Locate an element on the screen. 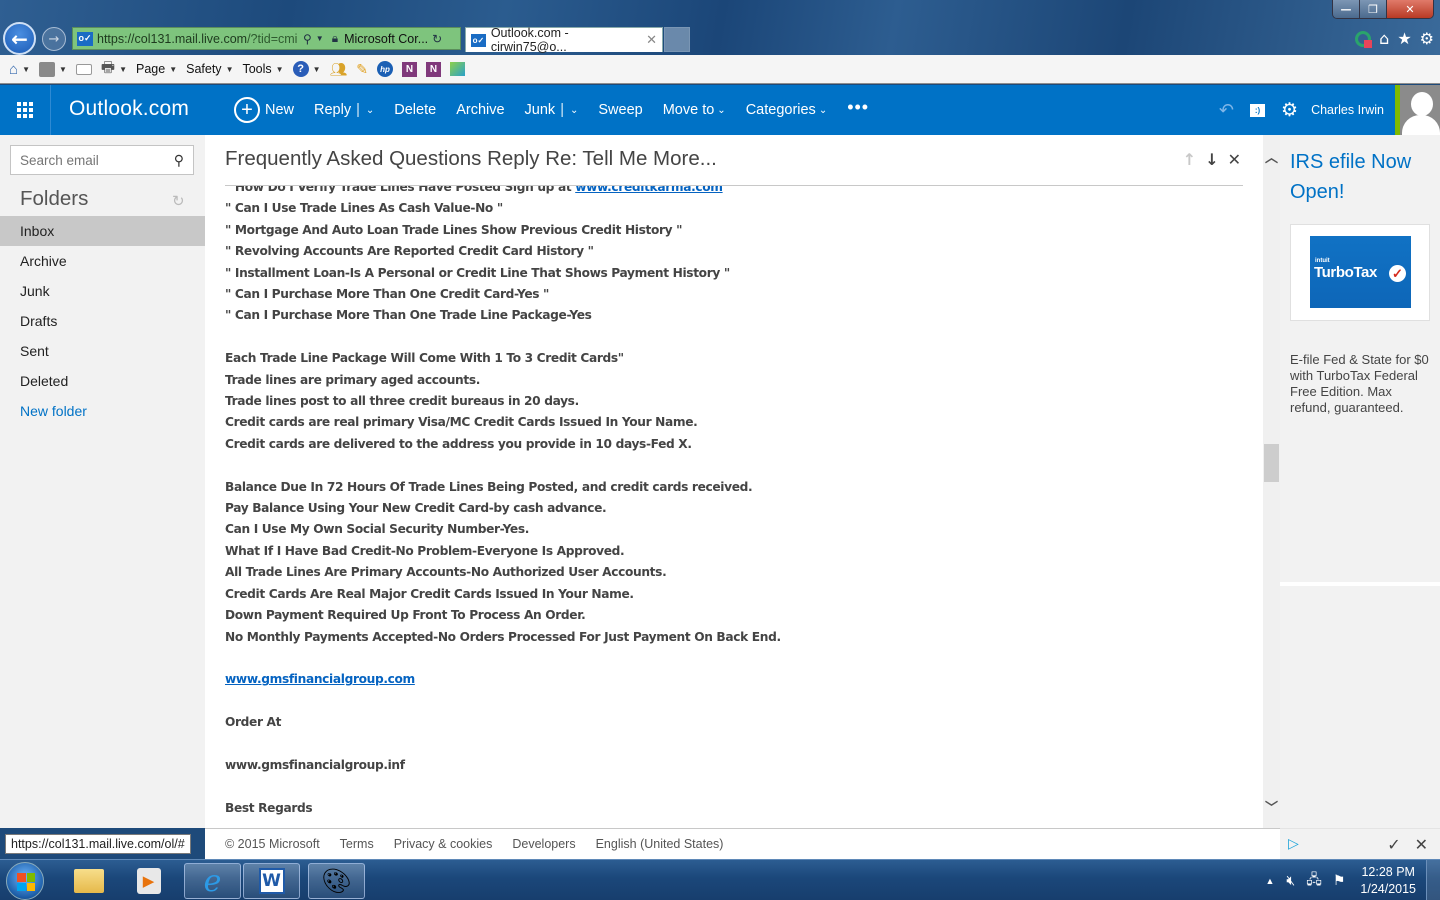  language-link: English (United States) is located at coordinates (660, 844).